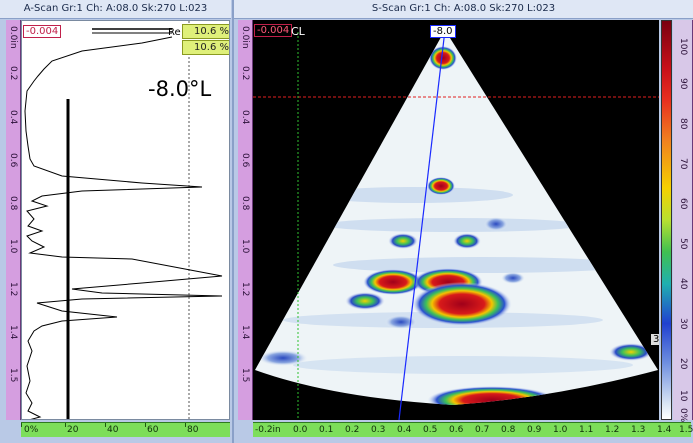  I want to click on ascan-amp-tick-label: 20, so click(73, 430).